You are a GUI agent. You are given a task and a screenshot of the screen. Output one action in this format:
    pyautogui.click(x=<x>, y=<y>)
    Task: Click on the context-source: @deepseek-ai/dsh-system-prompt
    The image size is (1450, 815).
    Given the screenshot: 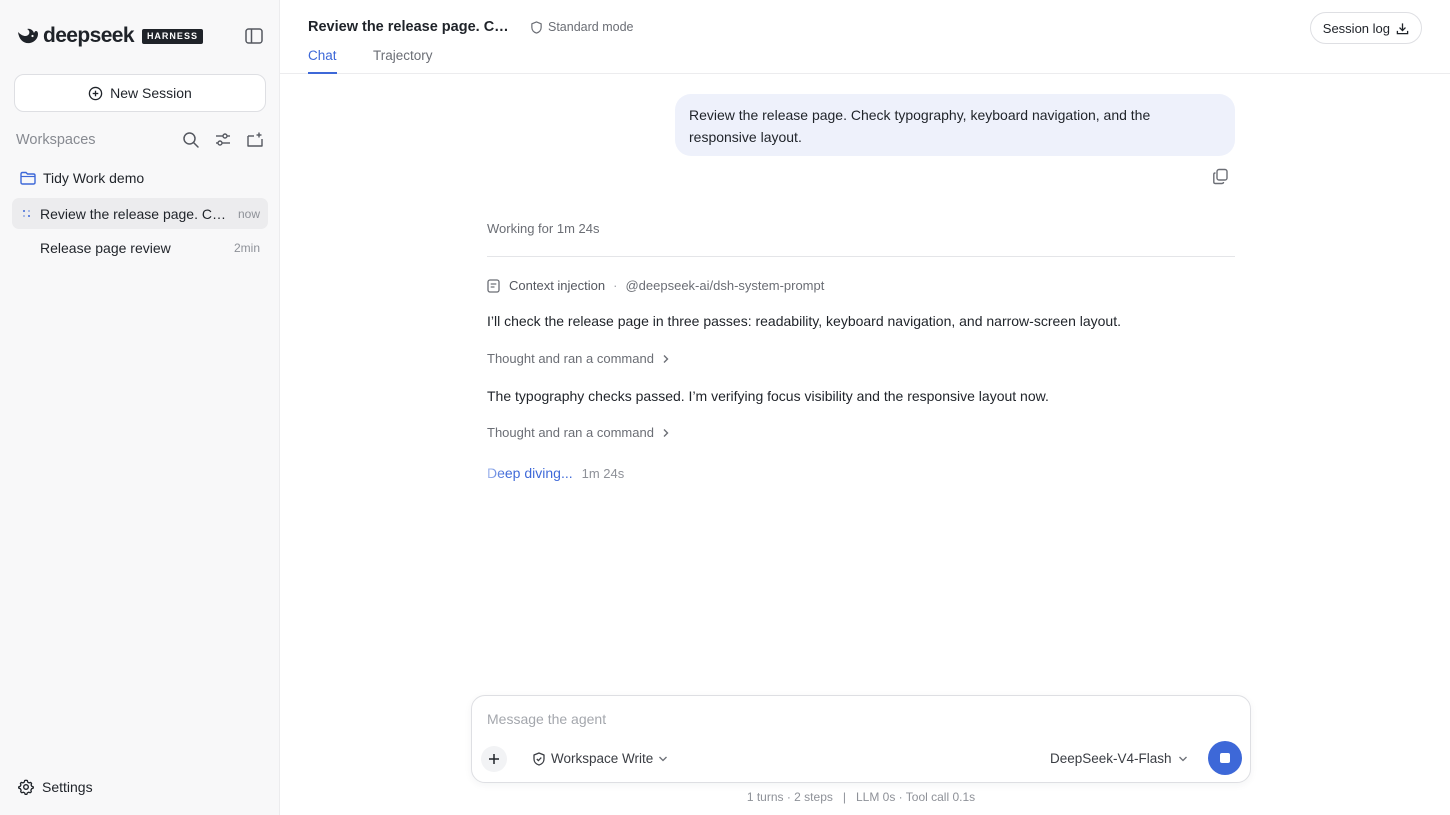 What is the action you would take?
    pyautogui.click(x=725, y=285)
    